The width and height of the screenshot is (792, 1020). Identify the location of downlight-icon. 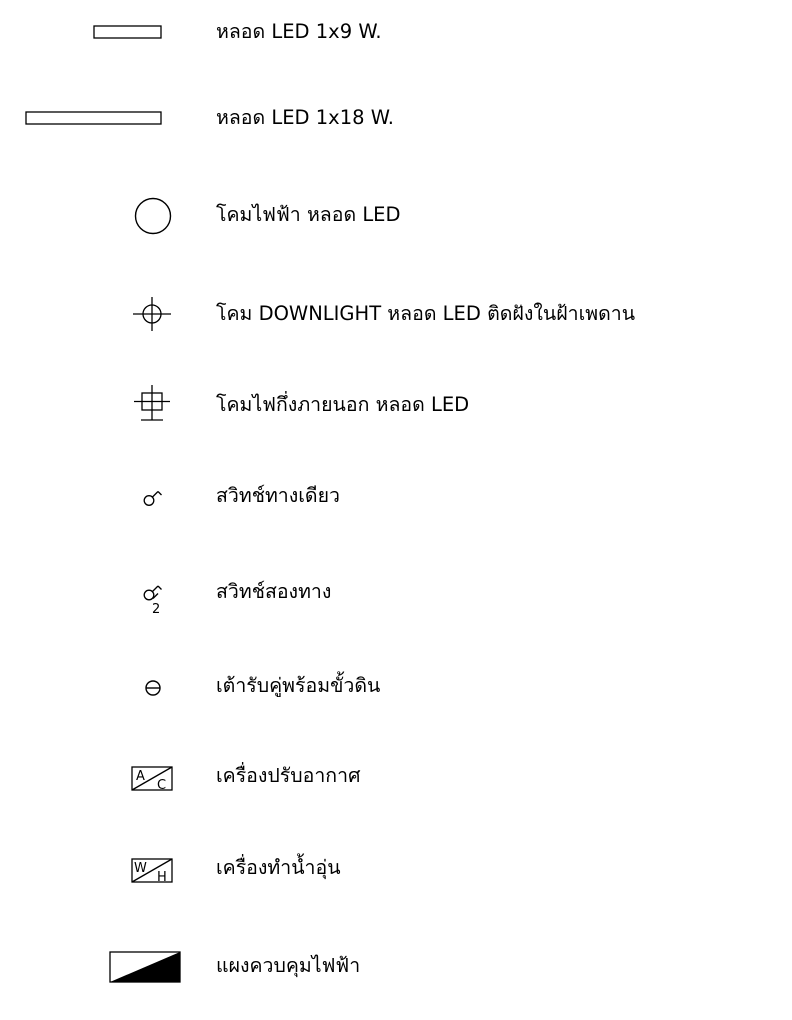
(152, 314).